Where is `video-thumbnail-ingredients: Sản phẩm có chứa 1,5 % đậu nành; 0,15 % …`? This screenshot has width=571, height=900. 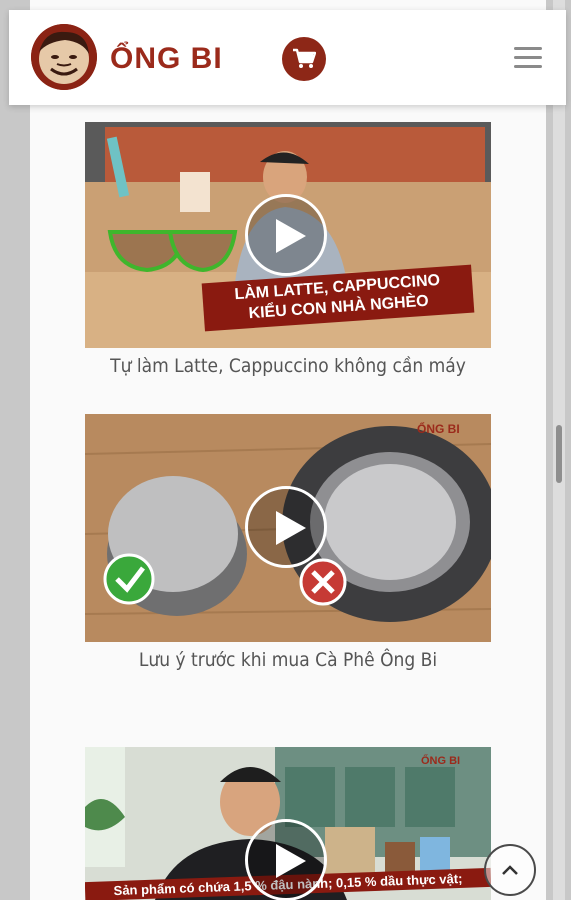 video-thumbnail-ingredients: Sản phẩm có chứa 1,5 % đậu nành; 0,15 % … is located at coordinates (288, 823).